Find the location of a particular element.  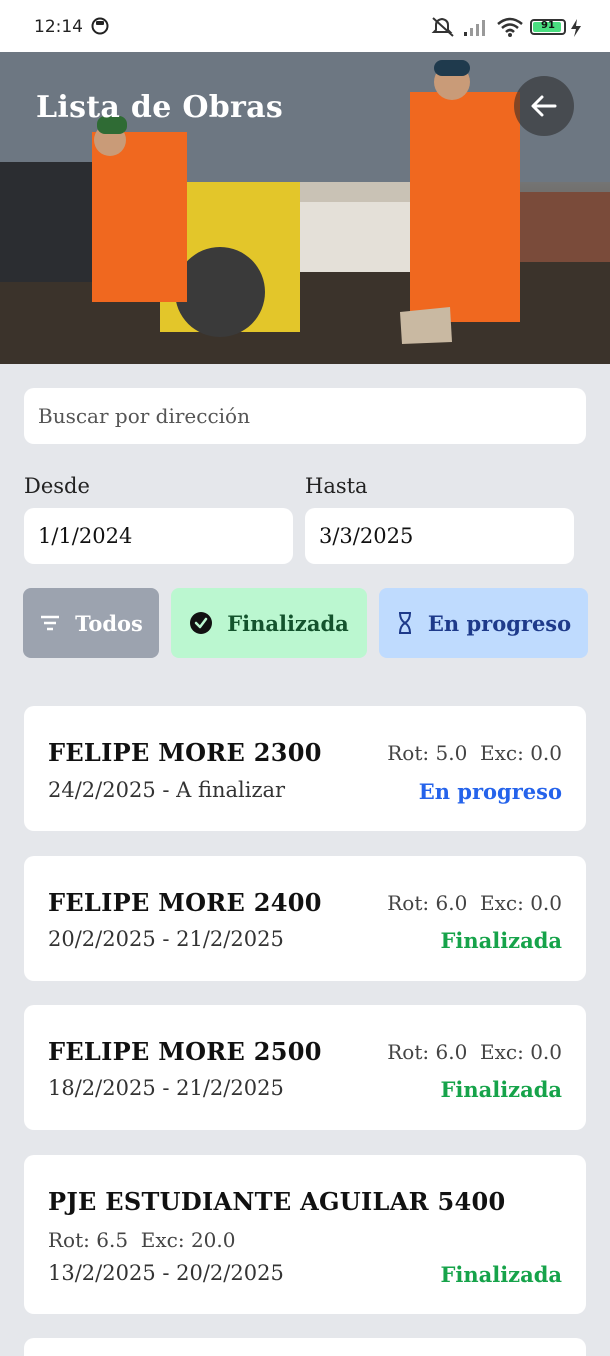

filter-todos-label: Todos is located at coordinates (109, 623).